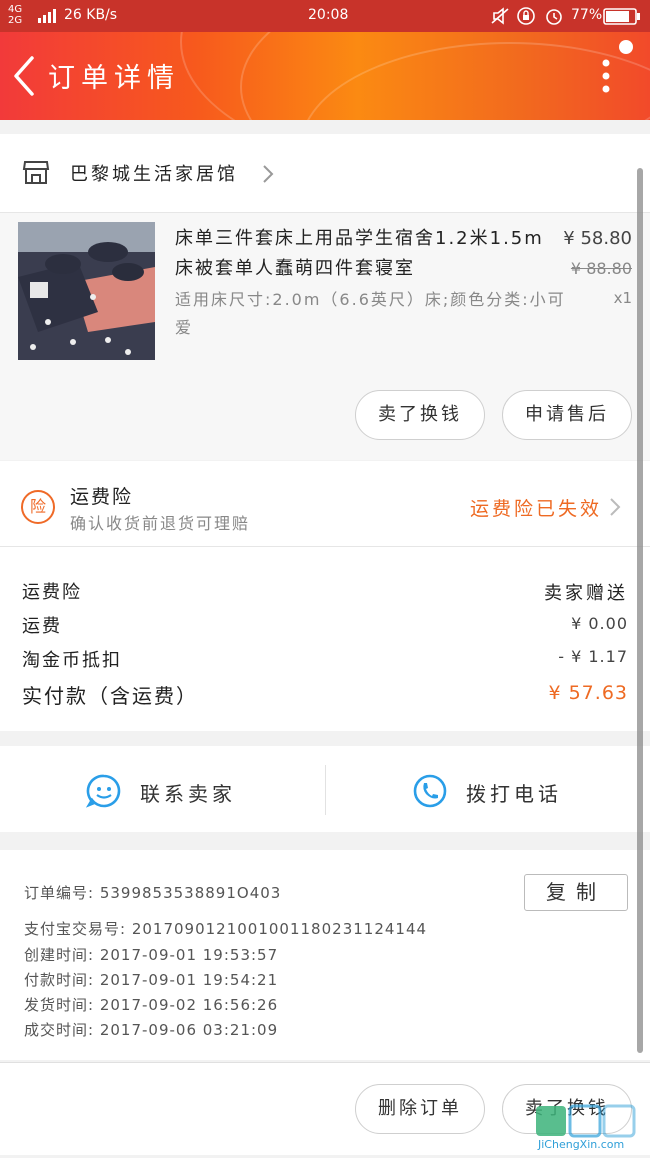 The height and width of the screenshot is (1158, 650). What do you see at coordinates (86, 291) in the screenshot?
I see `product-thumbnail` at bounding box center [86, 291].